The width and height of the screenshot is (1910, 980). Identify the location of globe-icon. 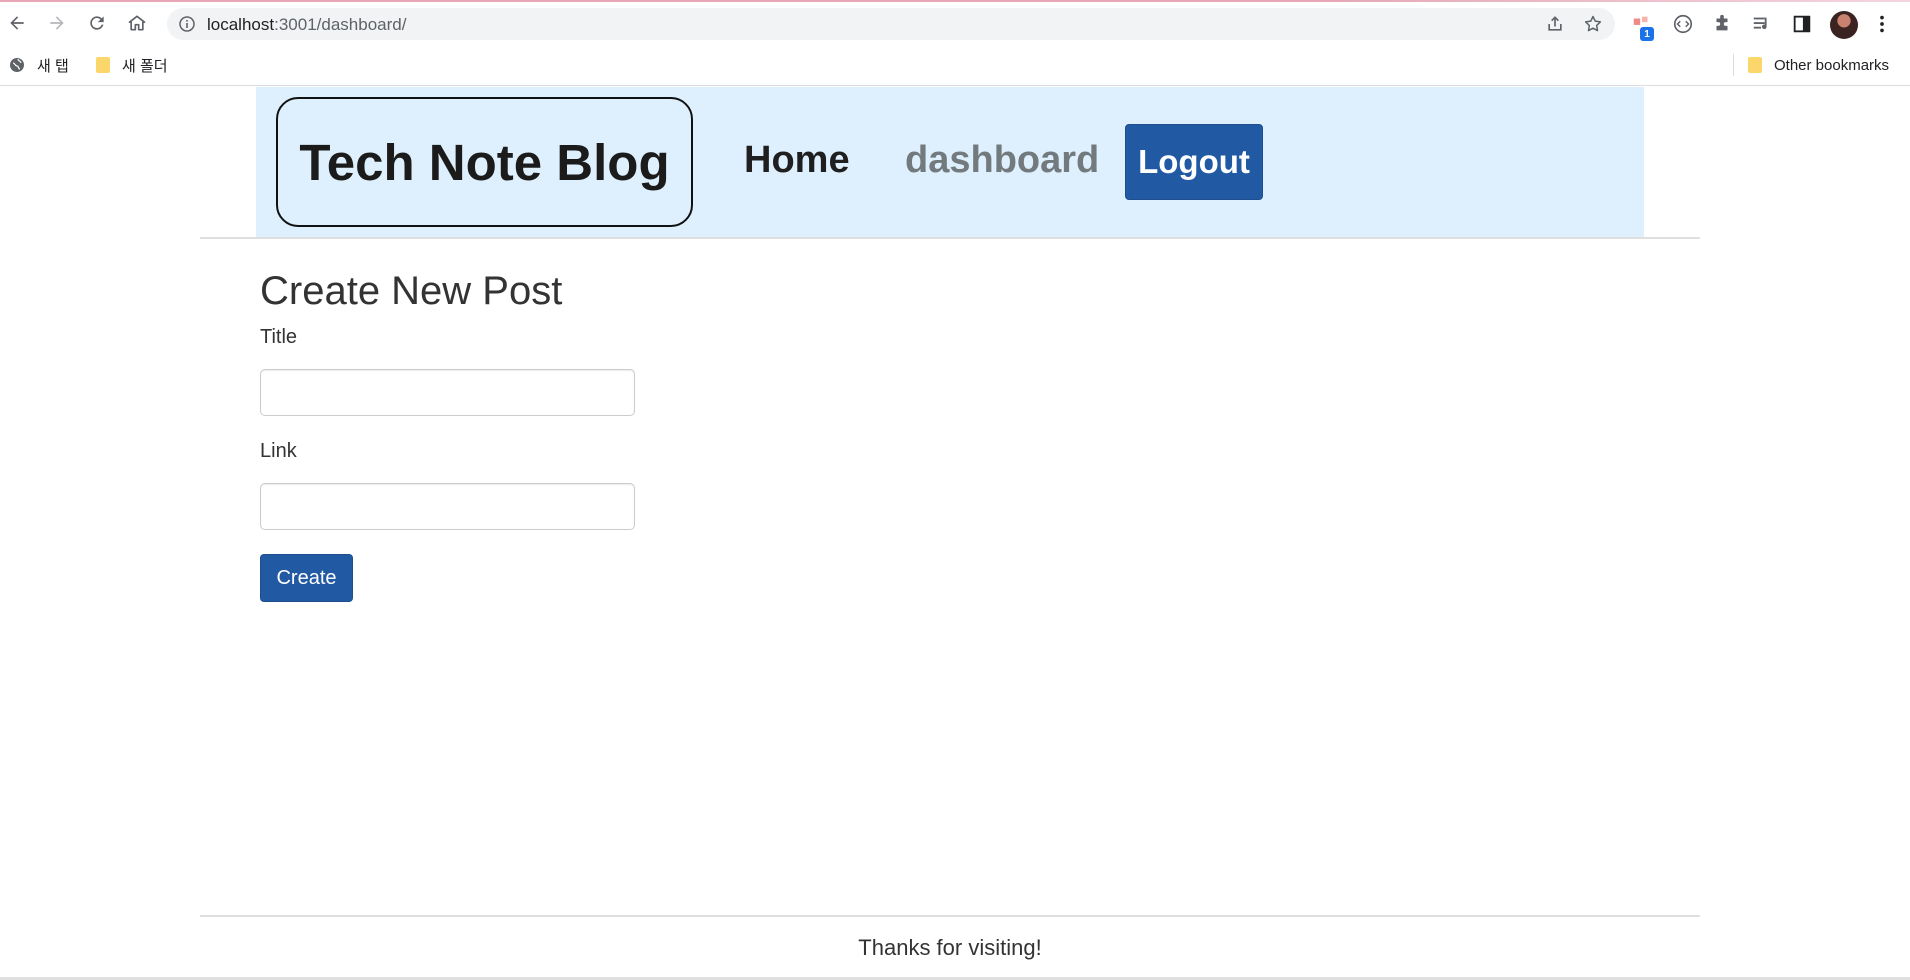
(17, 65).